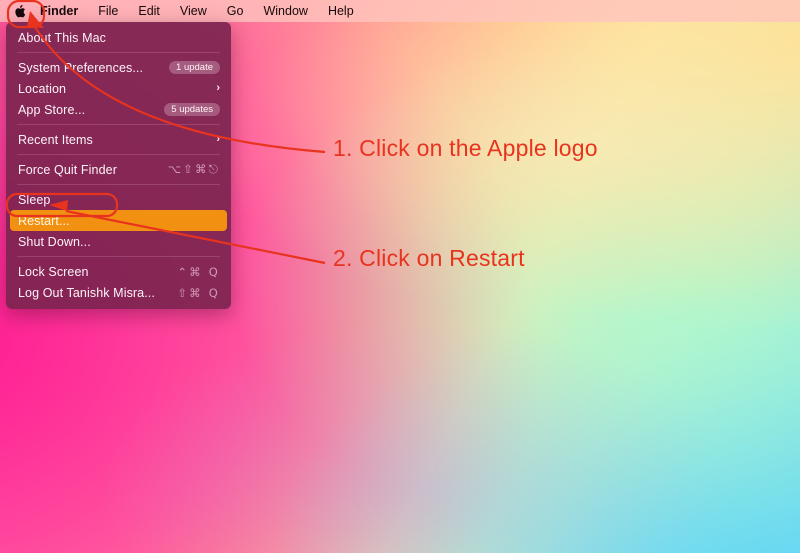 This screenshot has width=800, height=553. What do you see at coordinates (429, 258) in the screenshot?
I see `annotation-step2-text: 2. Click on Restart` at bounding box center [429, 258].